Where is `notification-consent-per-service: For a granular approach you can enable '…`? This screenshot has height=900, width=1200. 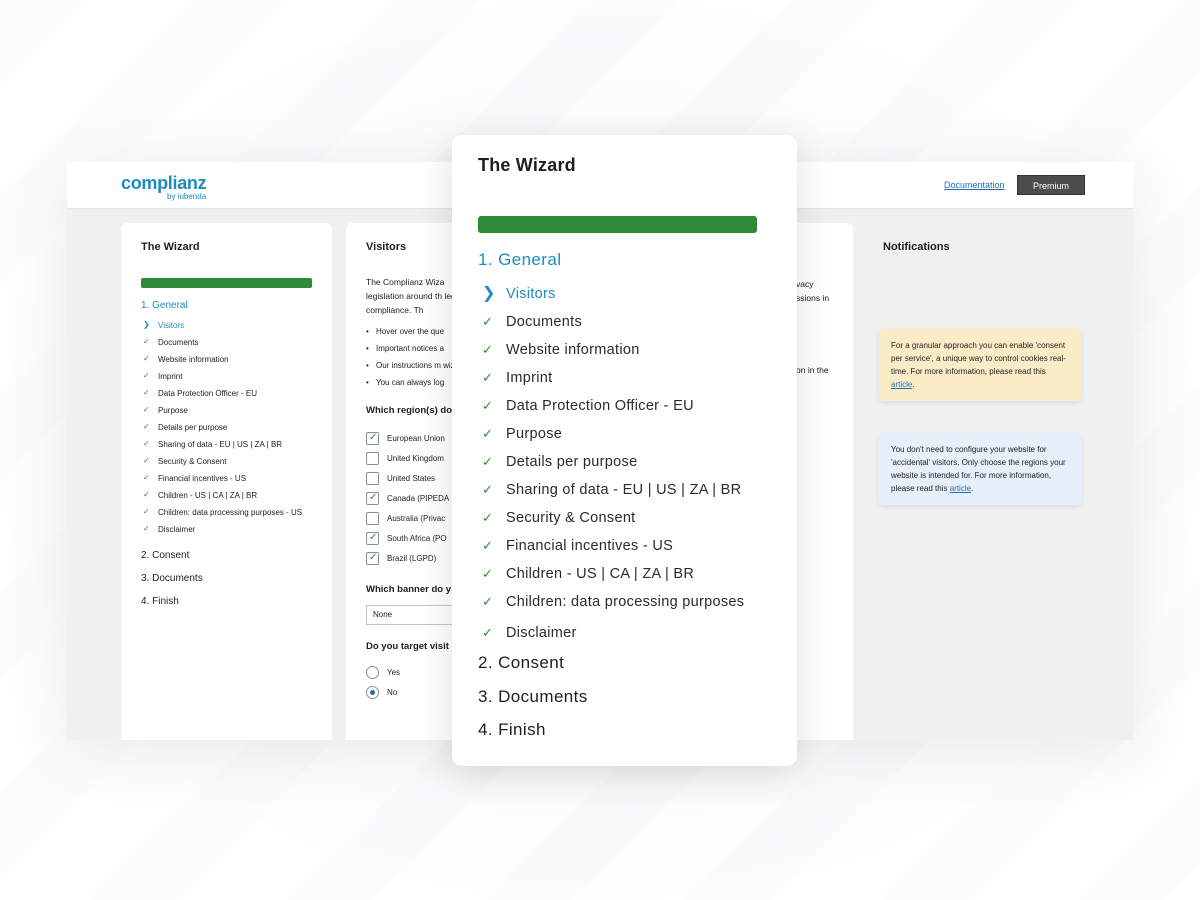 notification-consent-per-service: For a granular approach you can enable '… is located at coordinates (980, 365).